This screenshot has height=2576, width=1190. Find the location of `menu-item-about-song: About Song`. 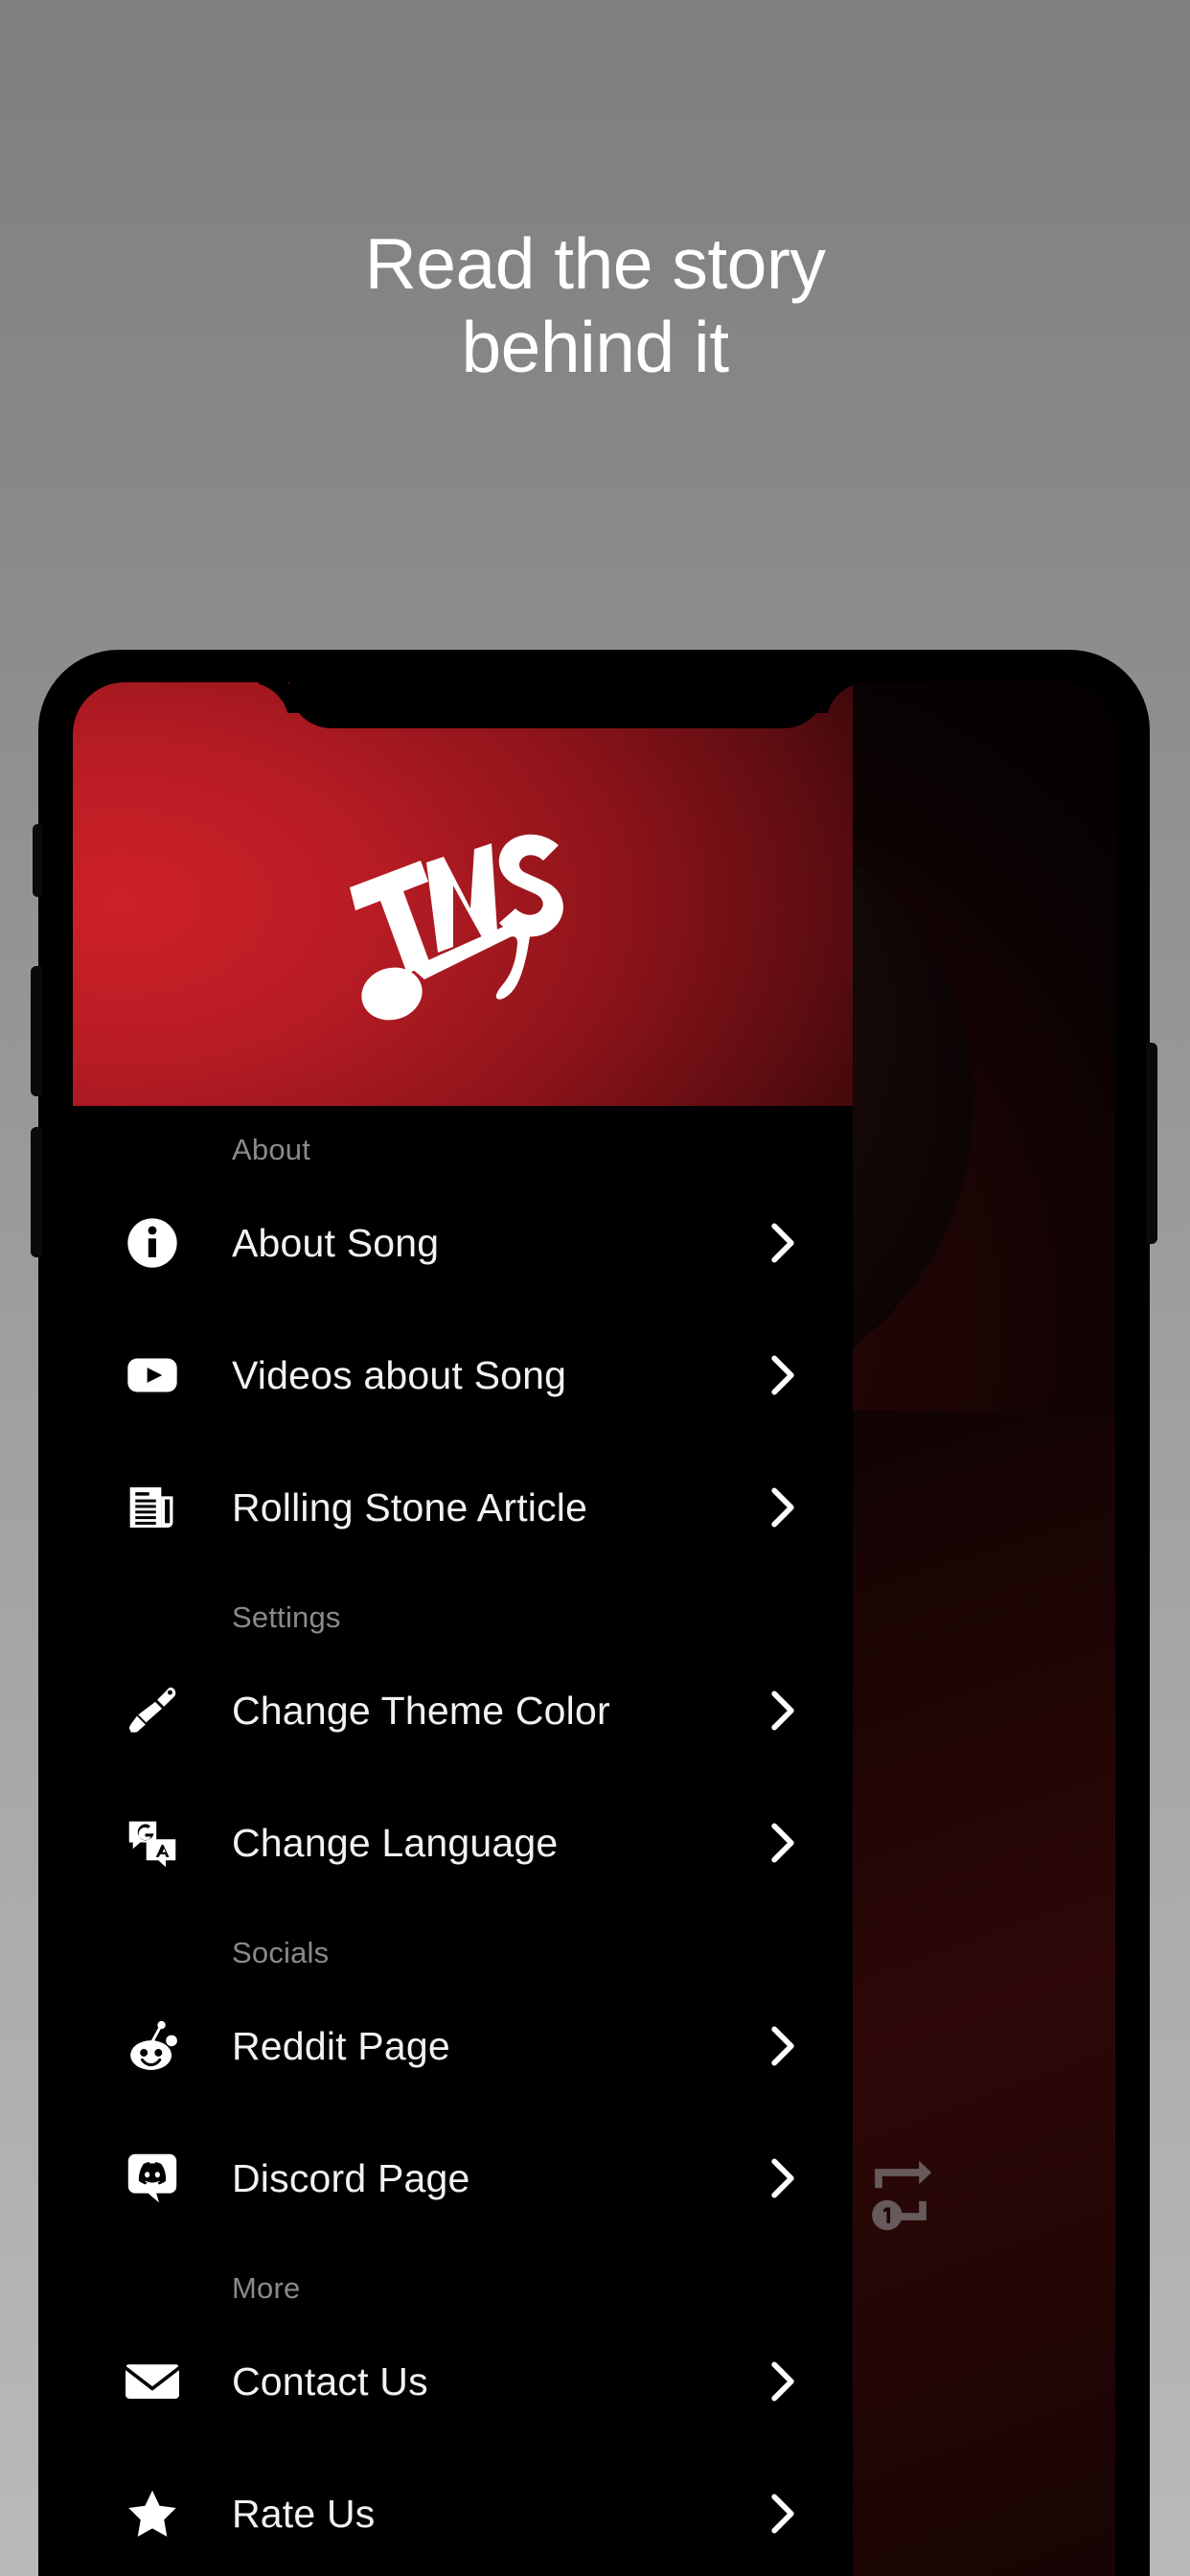

menu-item-about-song: About Song is located at coordinates (463, 1243).